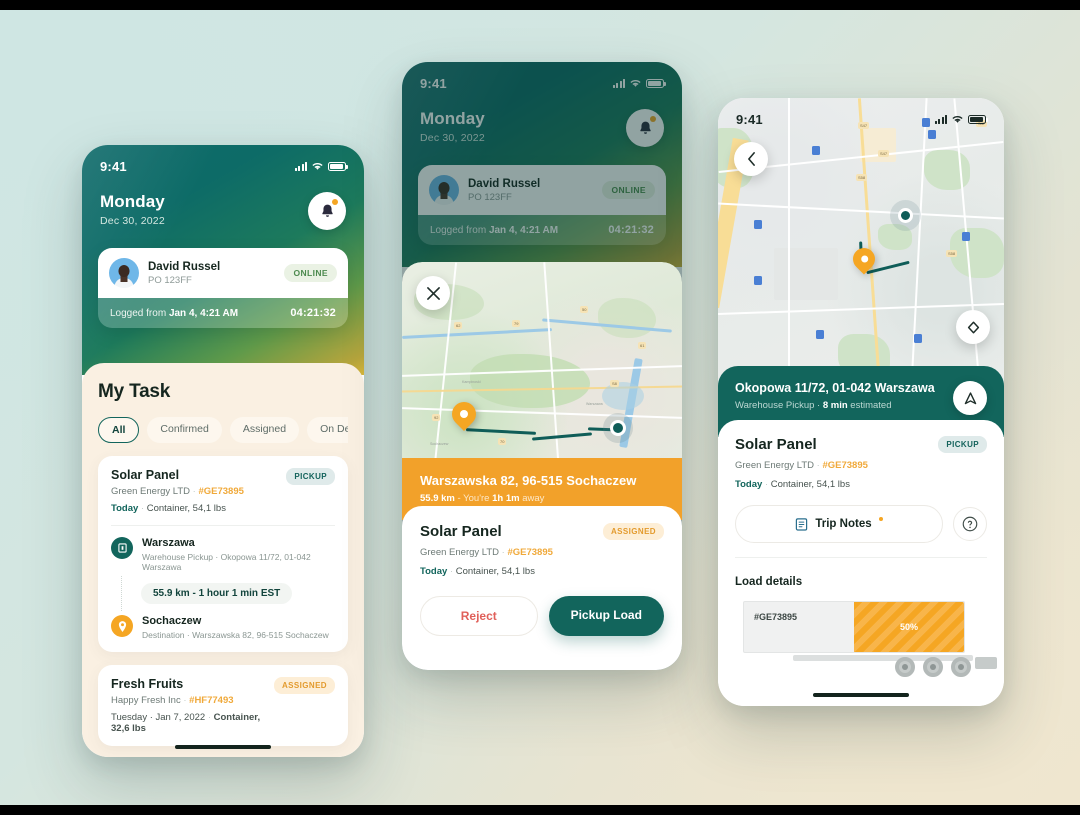  What do you see at coordinates (186, 508) in the screenshot?
I see `task-cargo: Container, 54,1 lbs` at bounding box center [186, 508].